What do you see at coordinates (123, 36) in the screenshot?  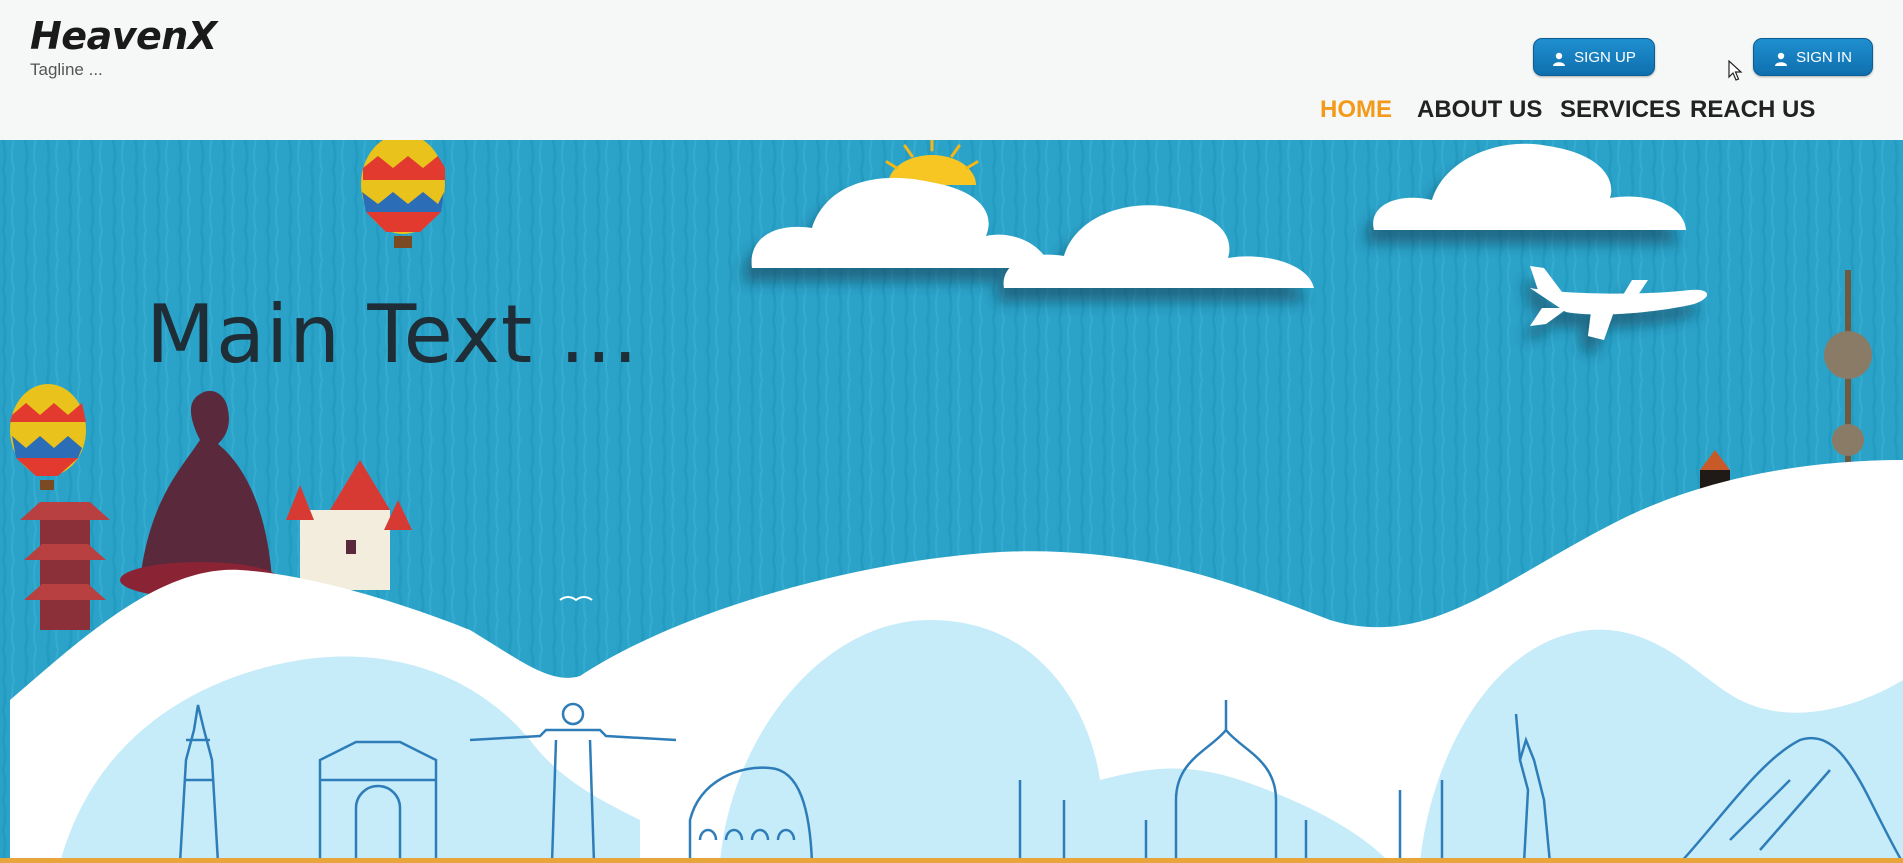 I see `brand-logo: HeavenX` at bounding box center [123, 36].